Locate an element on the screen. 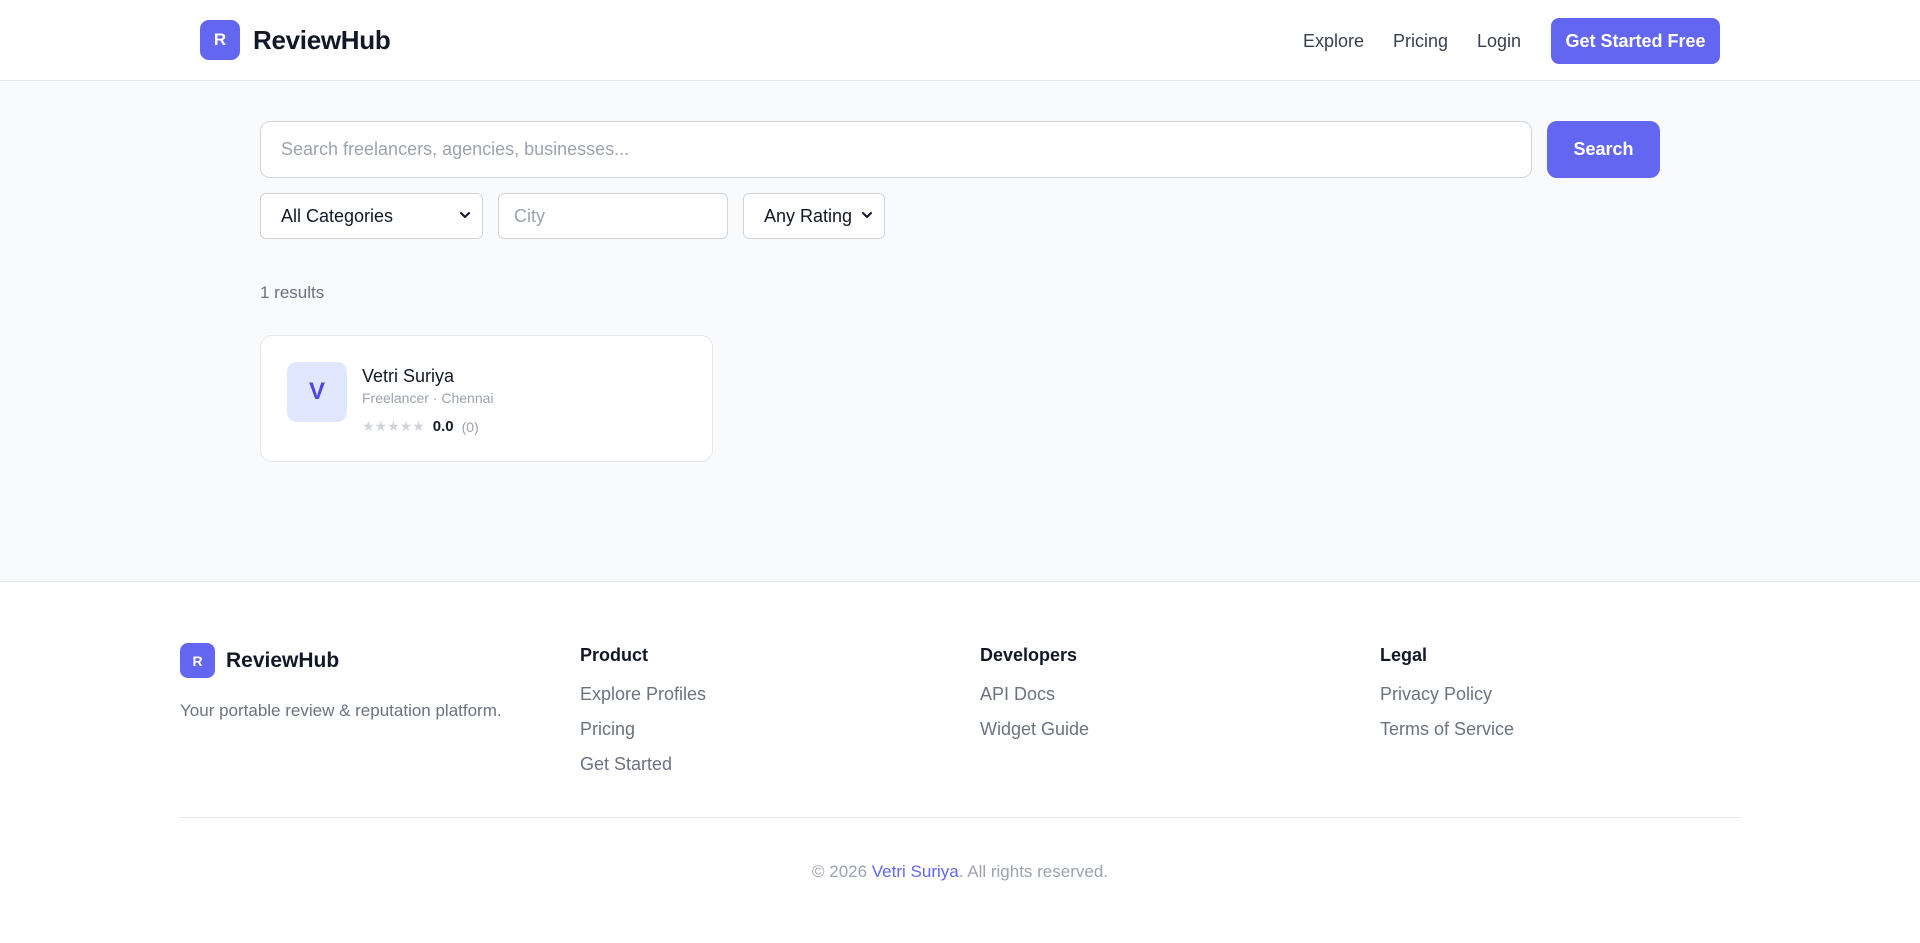  nav-explore-link: Explore is located at coordinates (1333, 41).